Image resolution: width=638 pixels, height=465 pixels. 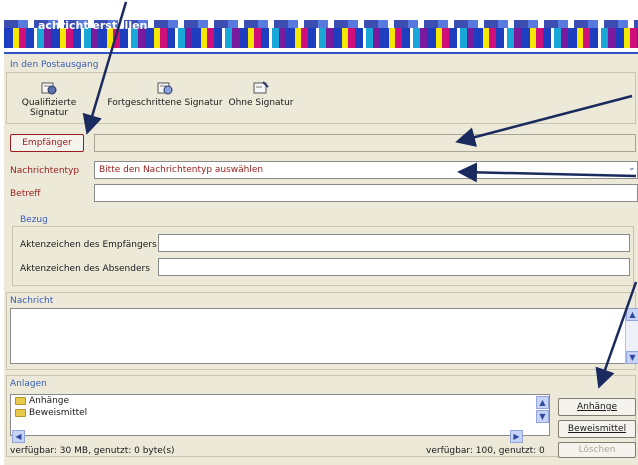 I want to click on qualified-signature-button: Qualifizierte Signatur, so click(x=49, y=99).